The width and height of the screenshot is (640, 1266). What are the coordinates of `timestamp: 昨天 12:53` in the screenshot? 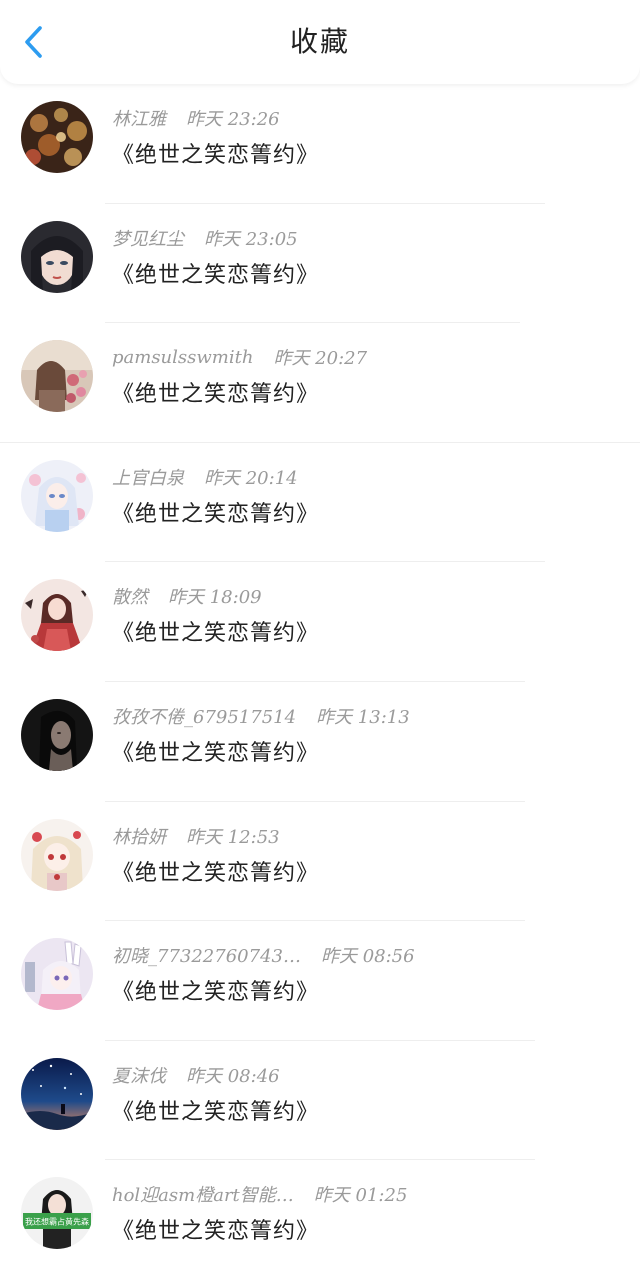 It's located at (233, 837).